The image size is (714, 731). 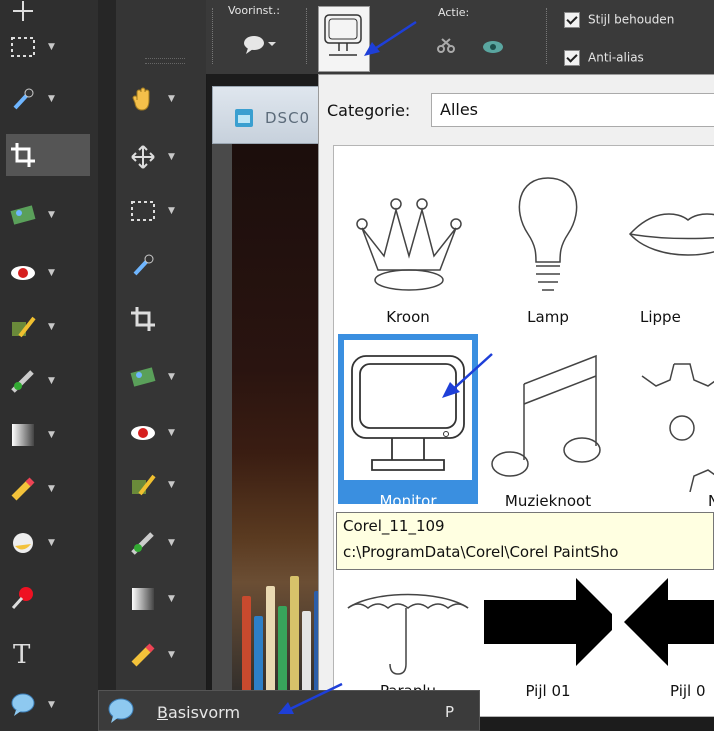 What do you see at coordinates (660, 317) in the screenshot?
I see `shape-label: Lippe` at bounding box center [660, 317].